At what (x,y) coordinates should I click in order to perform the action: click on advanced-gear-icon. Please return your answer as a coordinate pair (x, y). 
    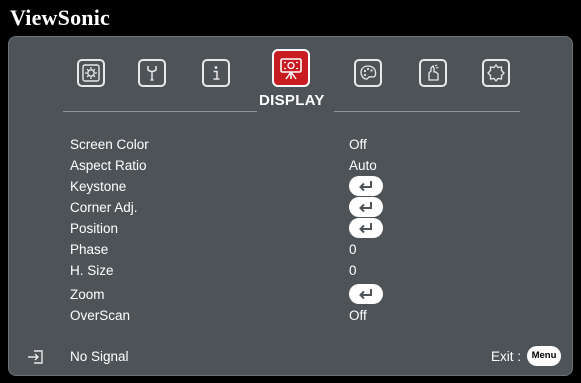
    Looking at the image, I should click on (496, 73).